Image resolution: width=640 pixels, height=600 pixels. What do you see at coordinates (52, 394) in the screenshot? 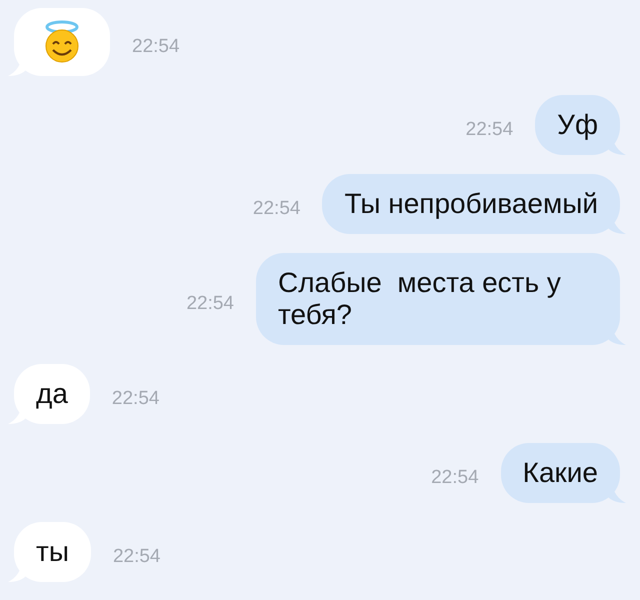
I see `message-bubble: да` at bounding box center [52, 394].